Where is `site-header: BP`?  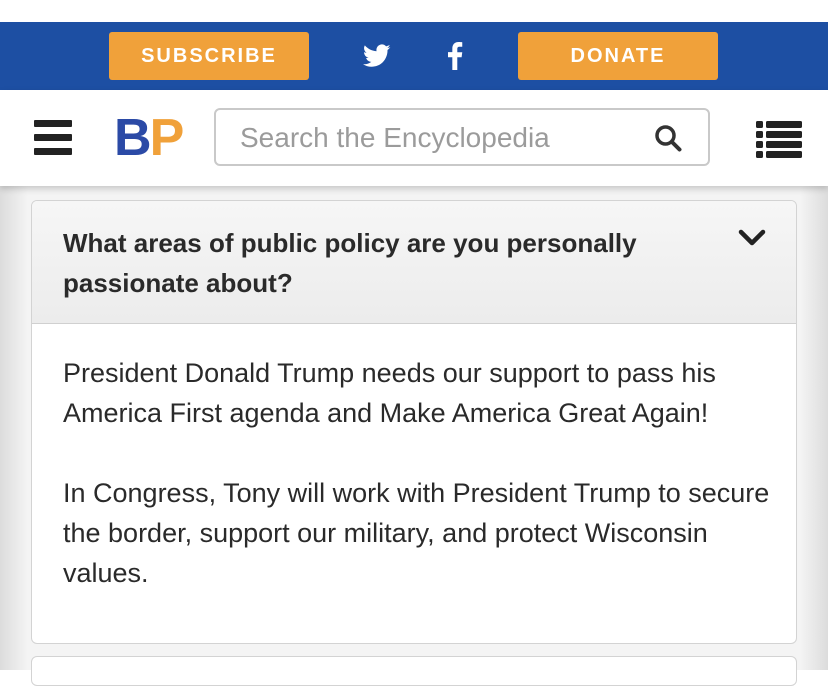 site-header: BP is located at coordinates (414, 138).